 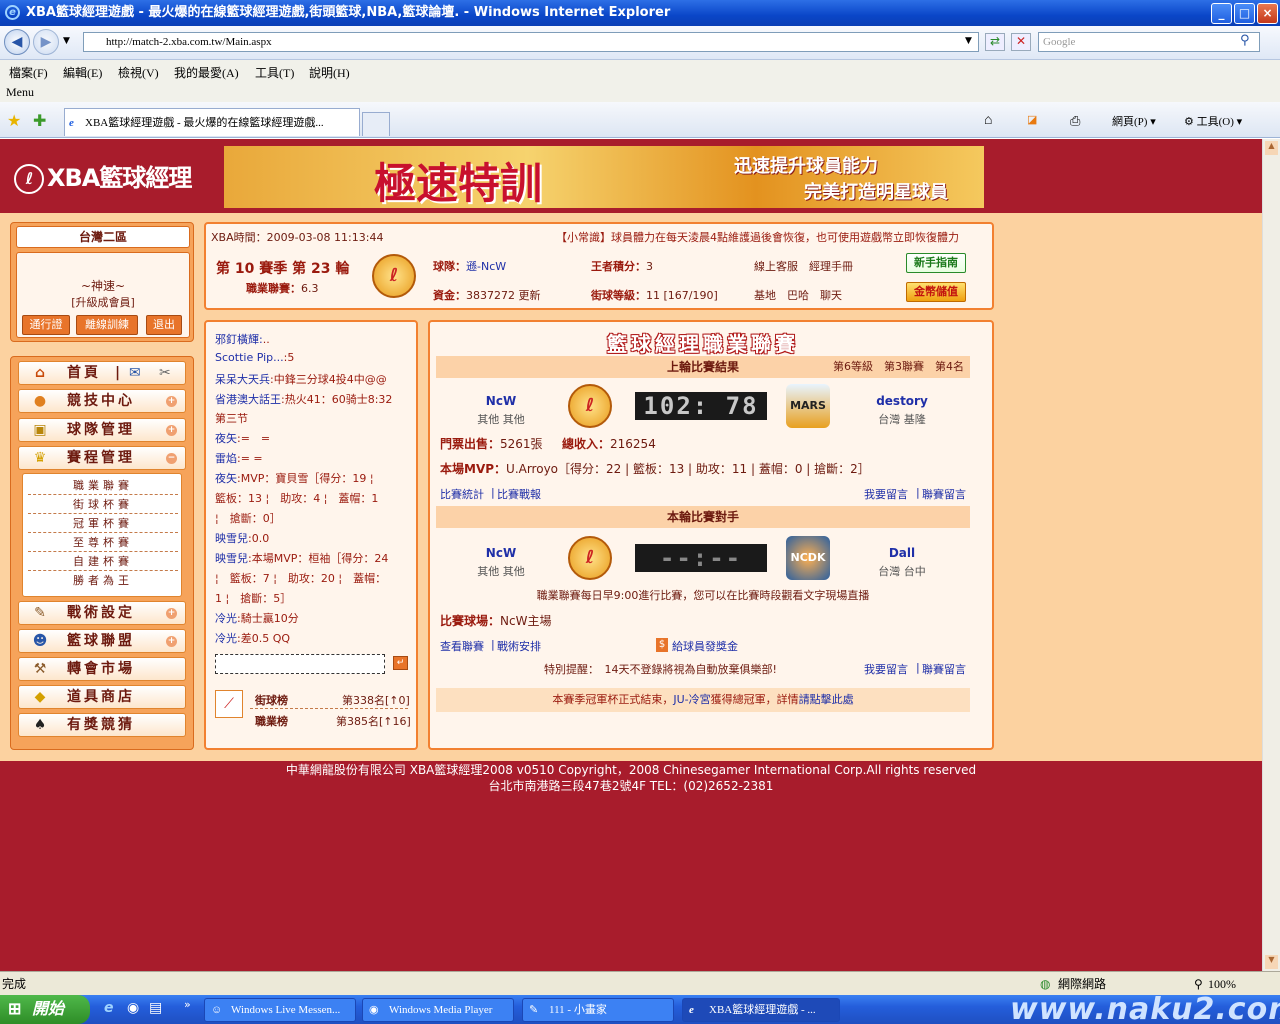 What do you see at coordinates (501, 553) in the screenshot?
I see `next-home-team-name: NcW` at bounding box center [501, 553].